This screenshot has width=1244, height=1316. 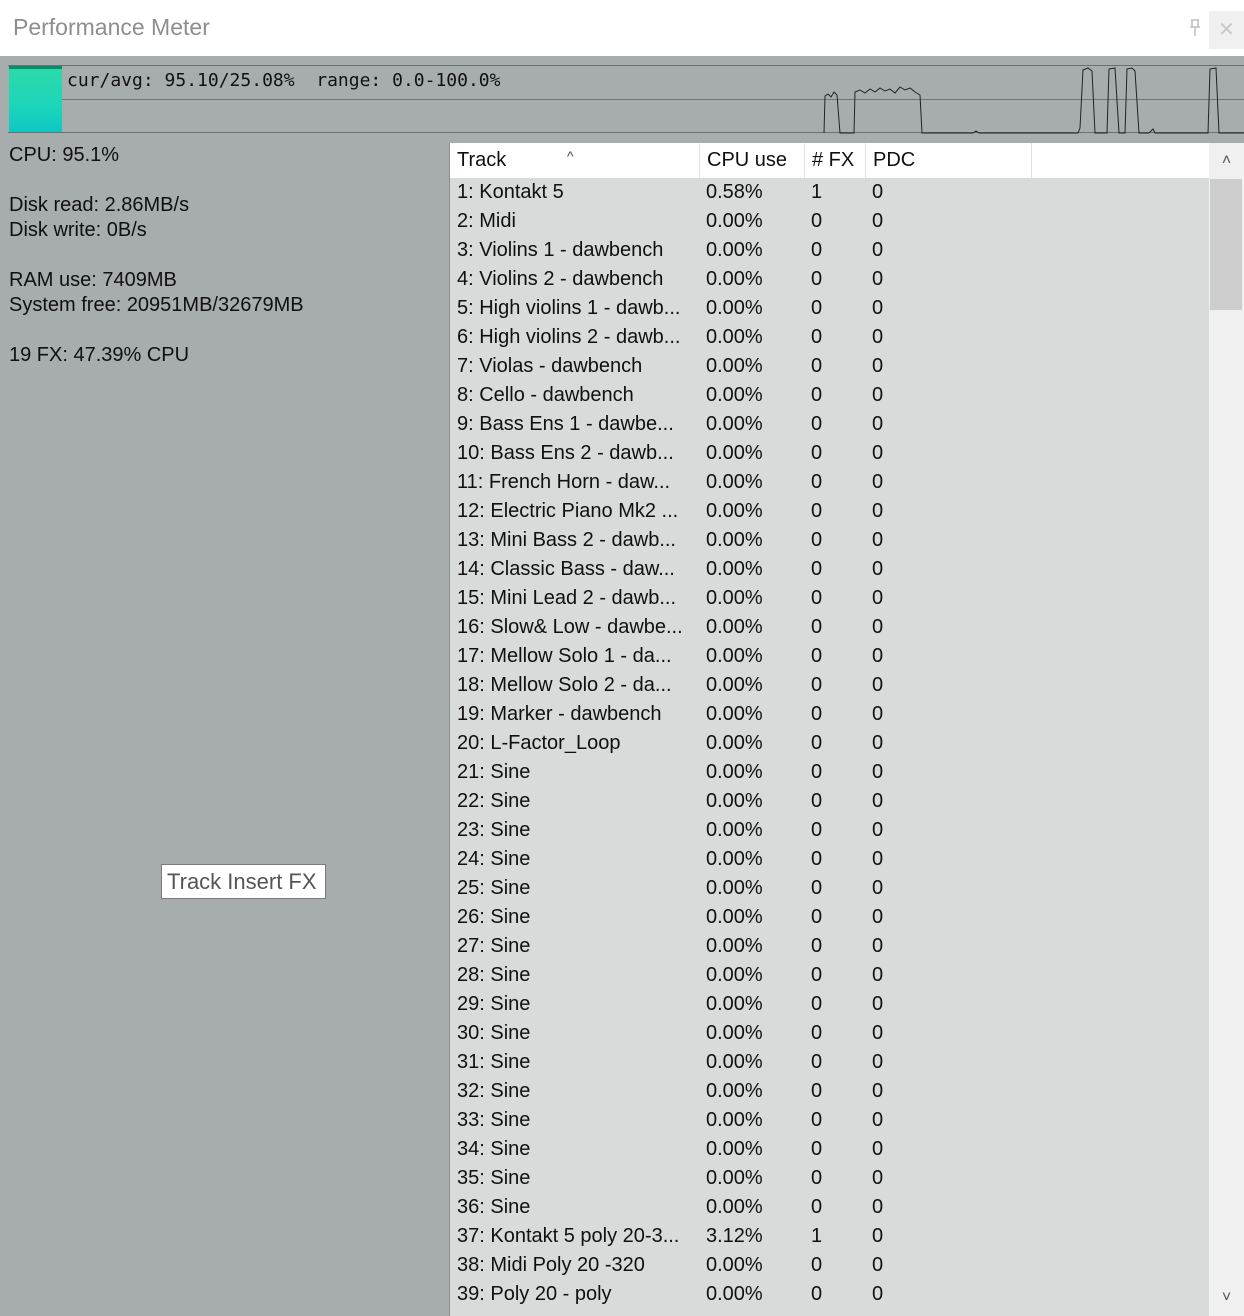 I want to click on close-icon: ✕, so click(x=1226, y=30).